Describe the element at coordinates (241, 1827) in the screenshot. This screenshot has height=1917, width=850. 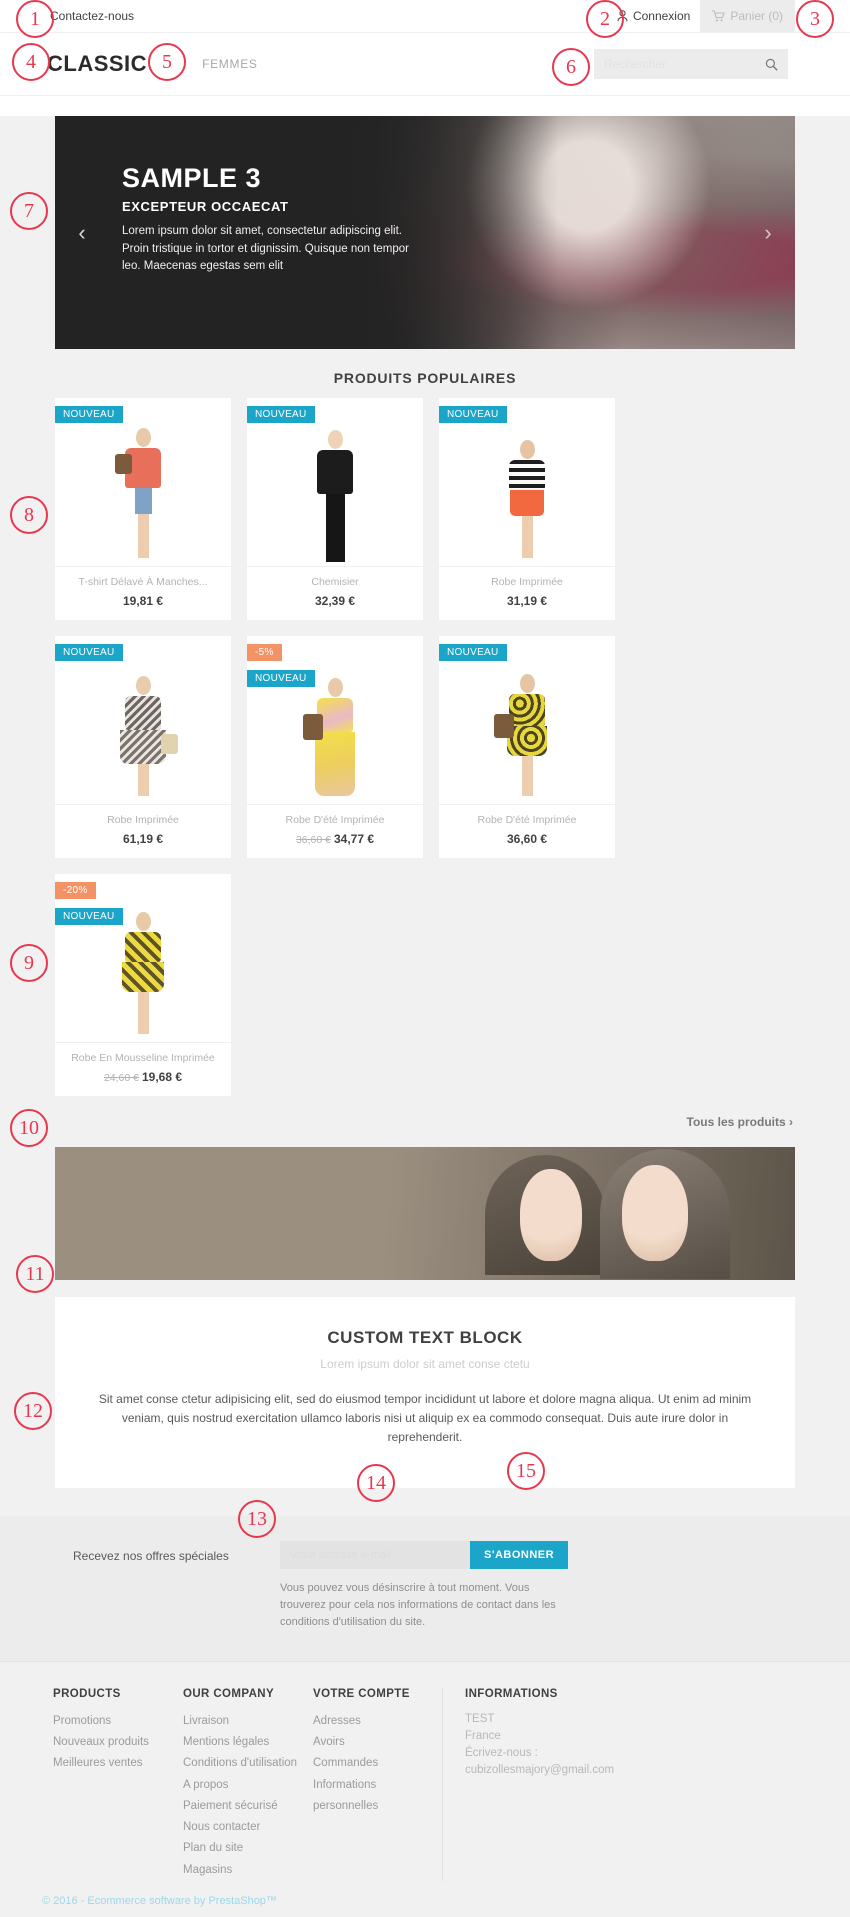
I see `footer-link: Nous contacter` at that location.